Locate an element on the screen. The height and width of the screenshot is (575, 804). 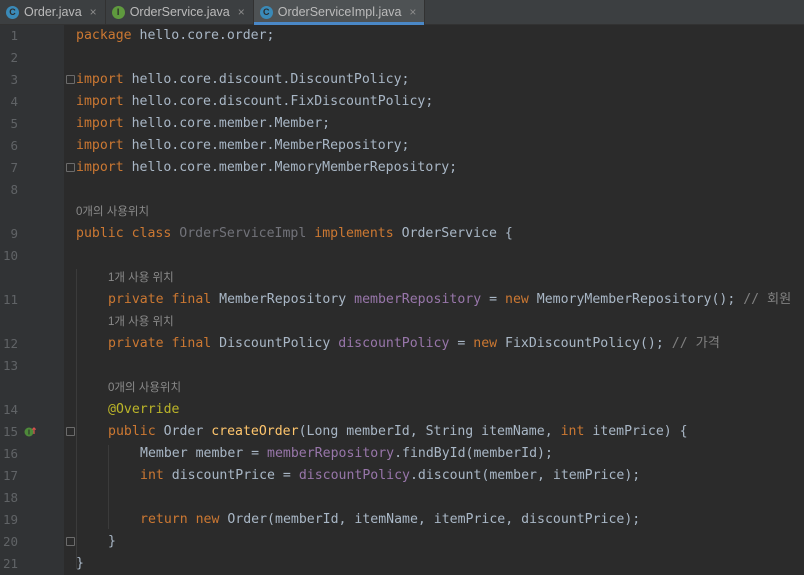
line-number: 1 is located at coordinates (14, 35).